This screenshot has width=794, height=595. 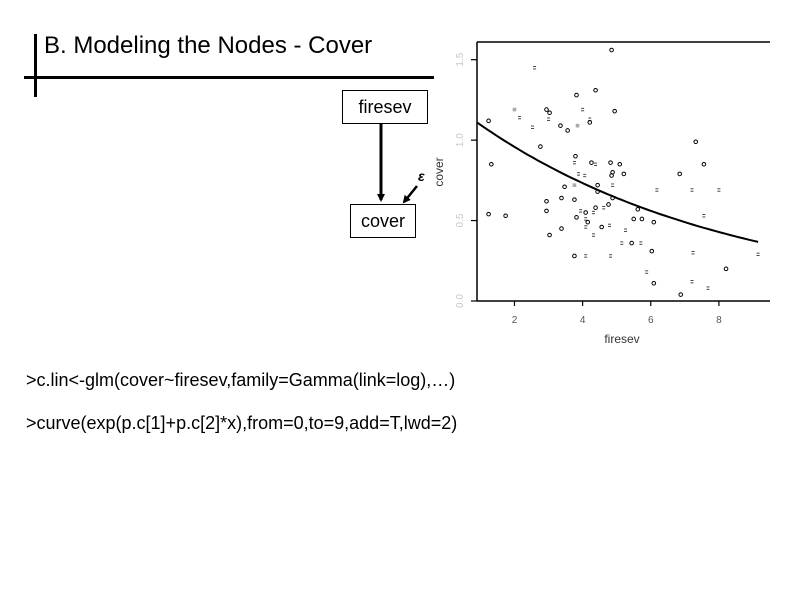 What do you see at coordinates (617, 182) in the screenshot?
I see `fitted-curve` at bounding box center [617, 182].